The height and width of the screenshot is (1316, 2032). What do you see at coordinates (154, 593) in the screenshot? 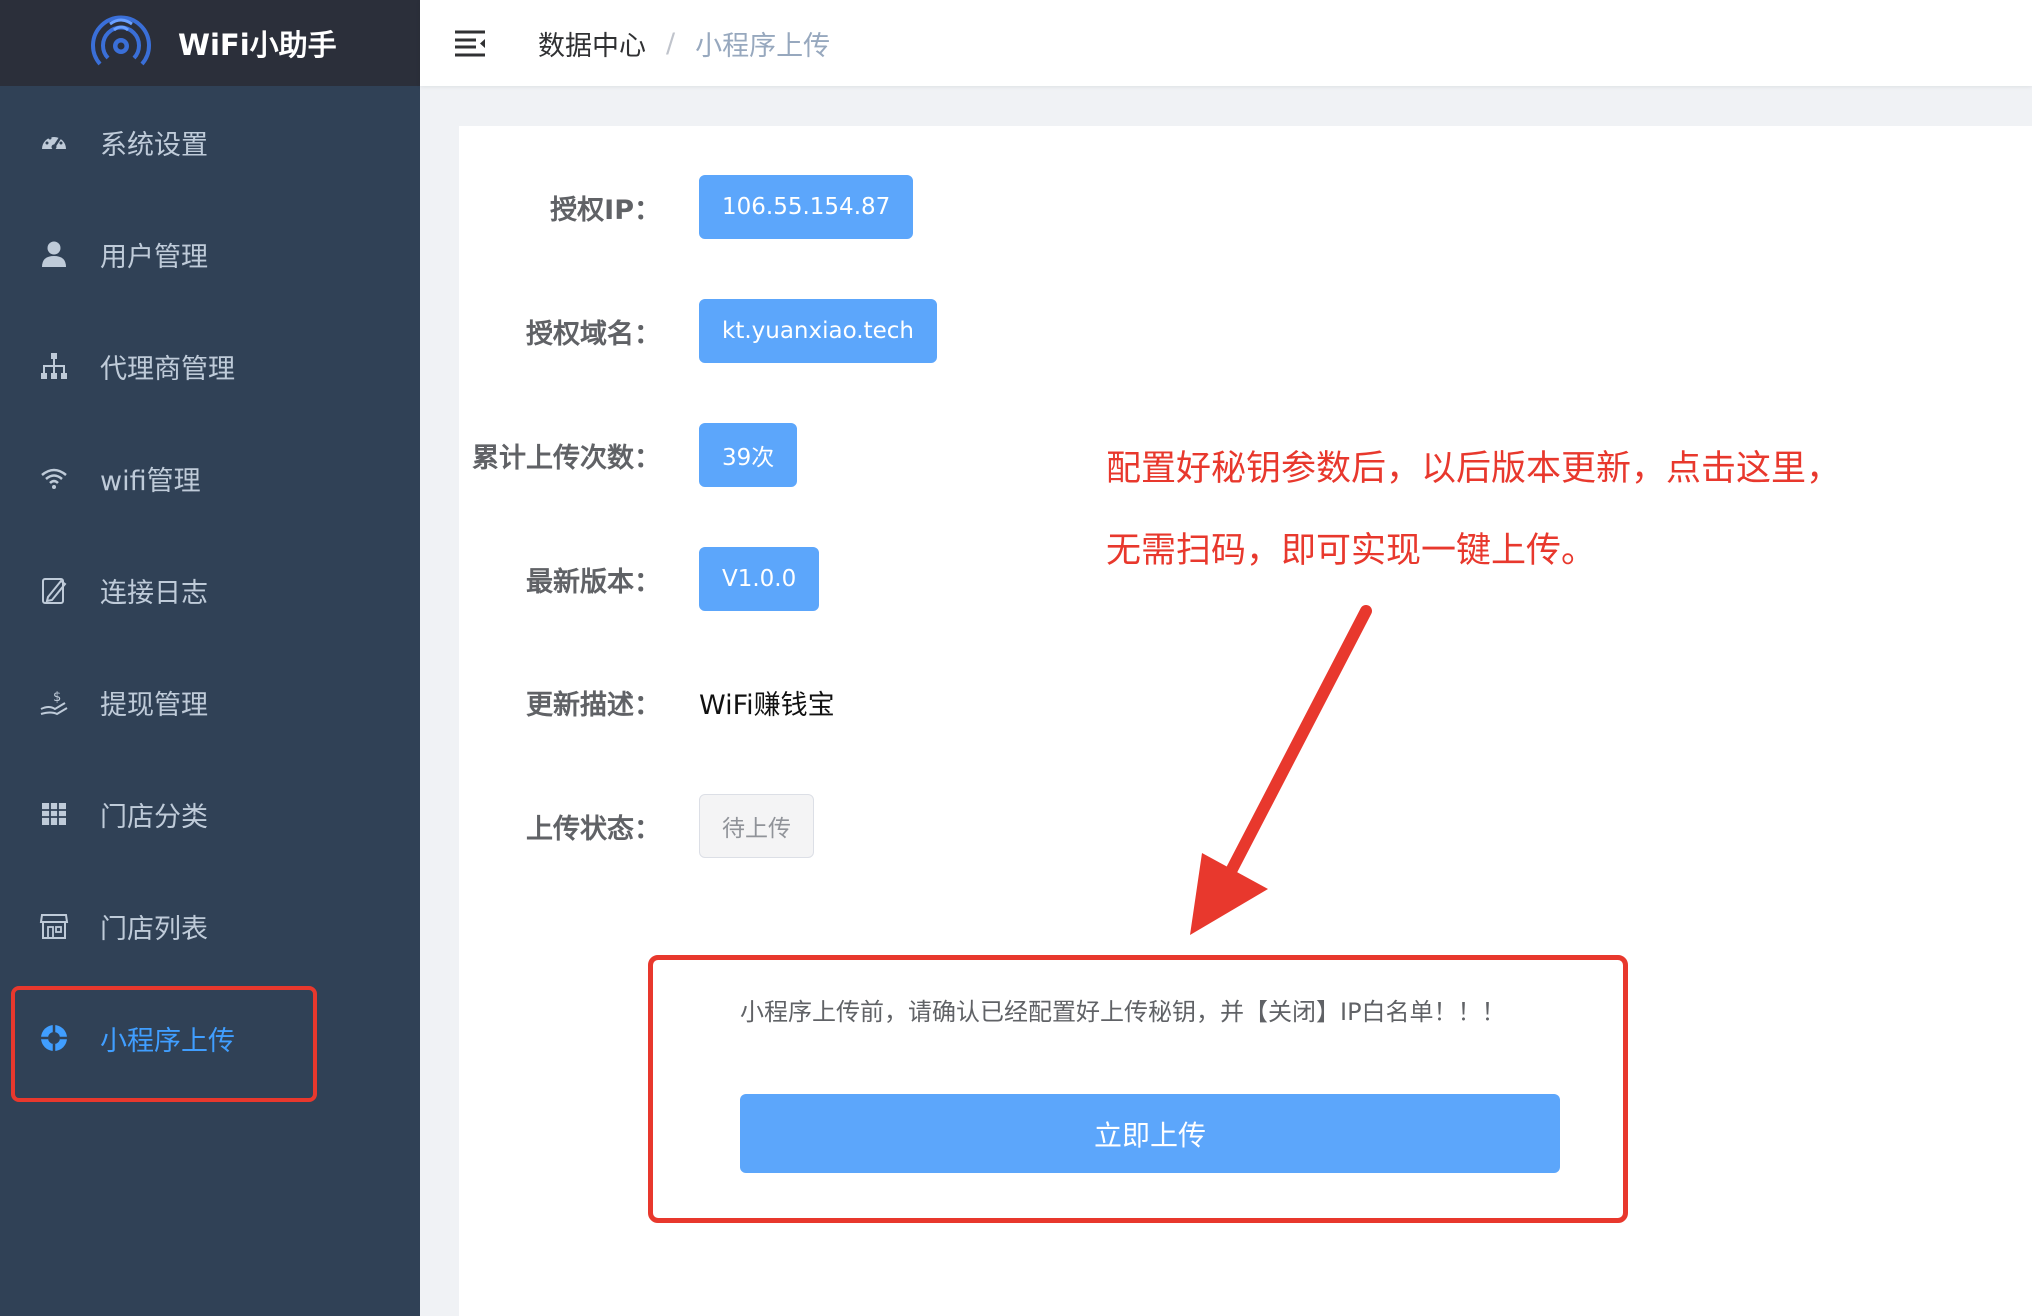
I see `sidebar-item-label: 连接日志` at bounding box center [154, 593].